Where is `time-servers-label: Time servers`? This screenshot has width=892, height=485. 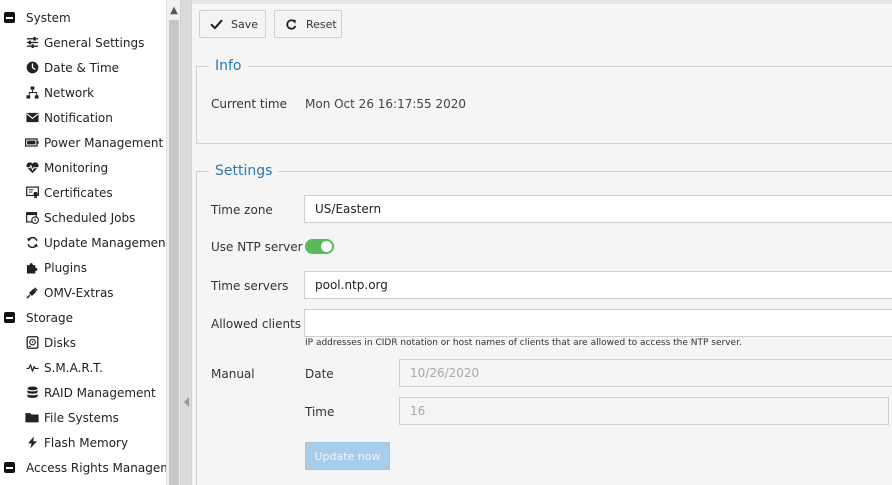
time-servers-label: Time servers is located at coordinates (250, 286).